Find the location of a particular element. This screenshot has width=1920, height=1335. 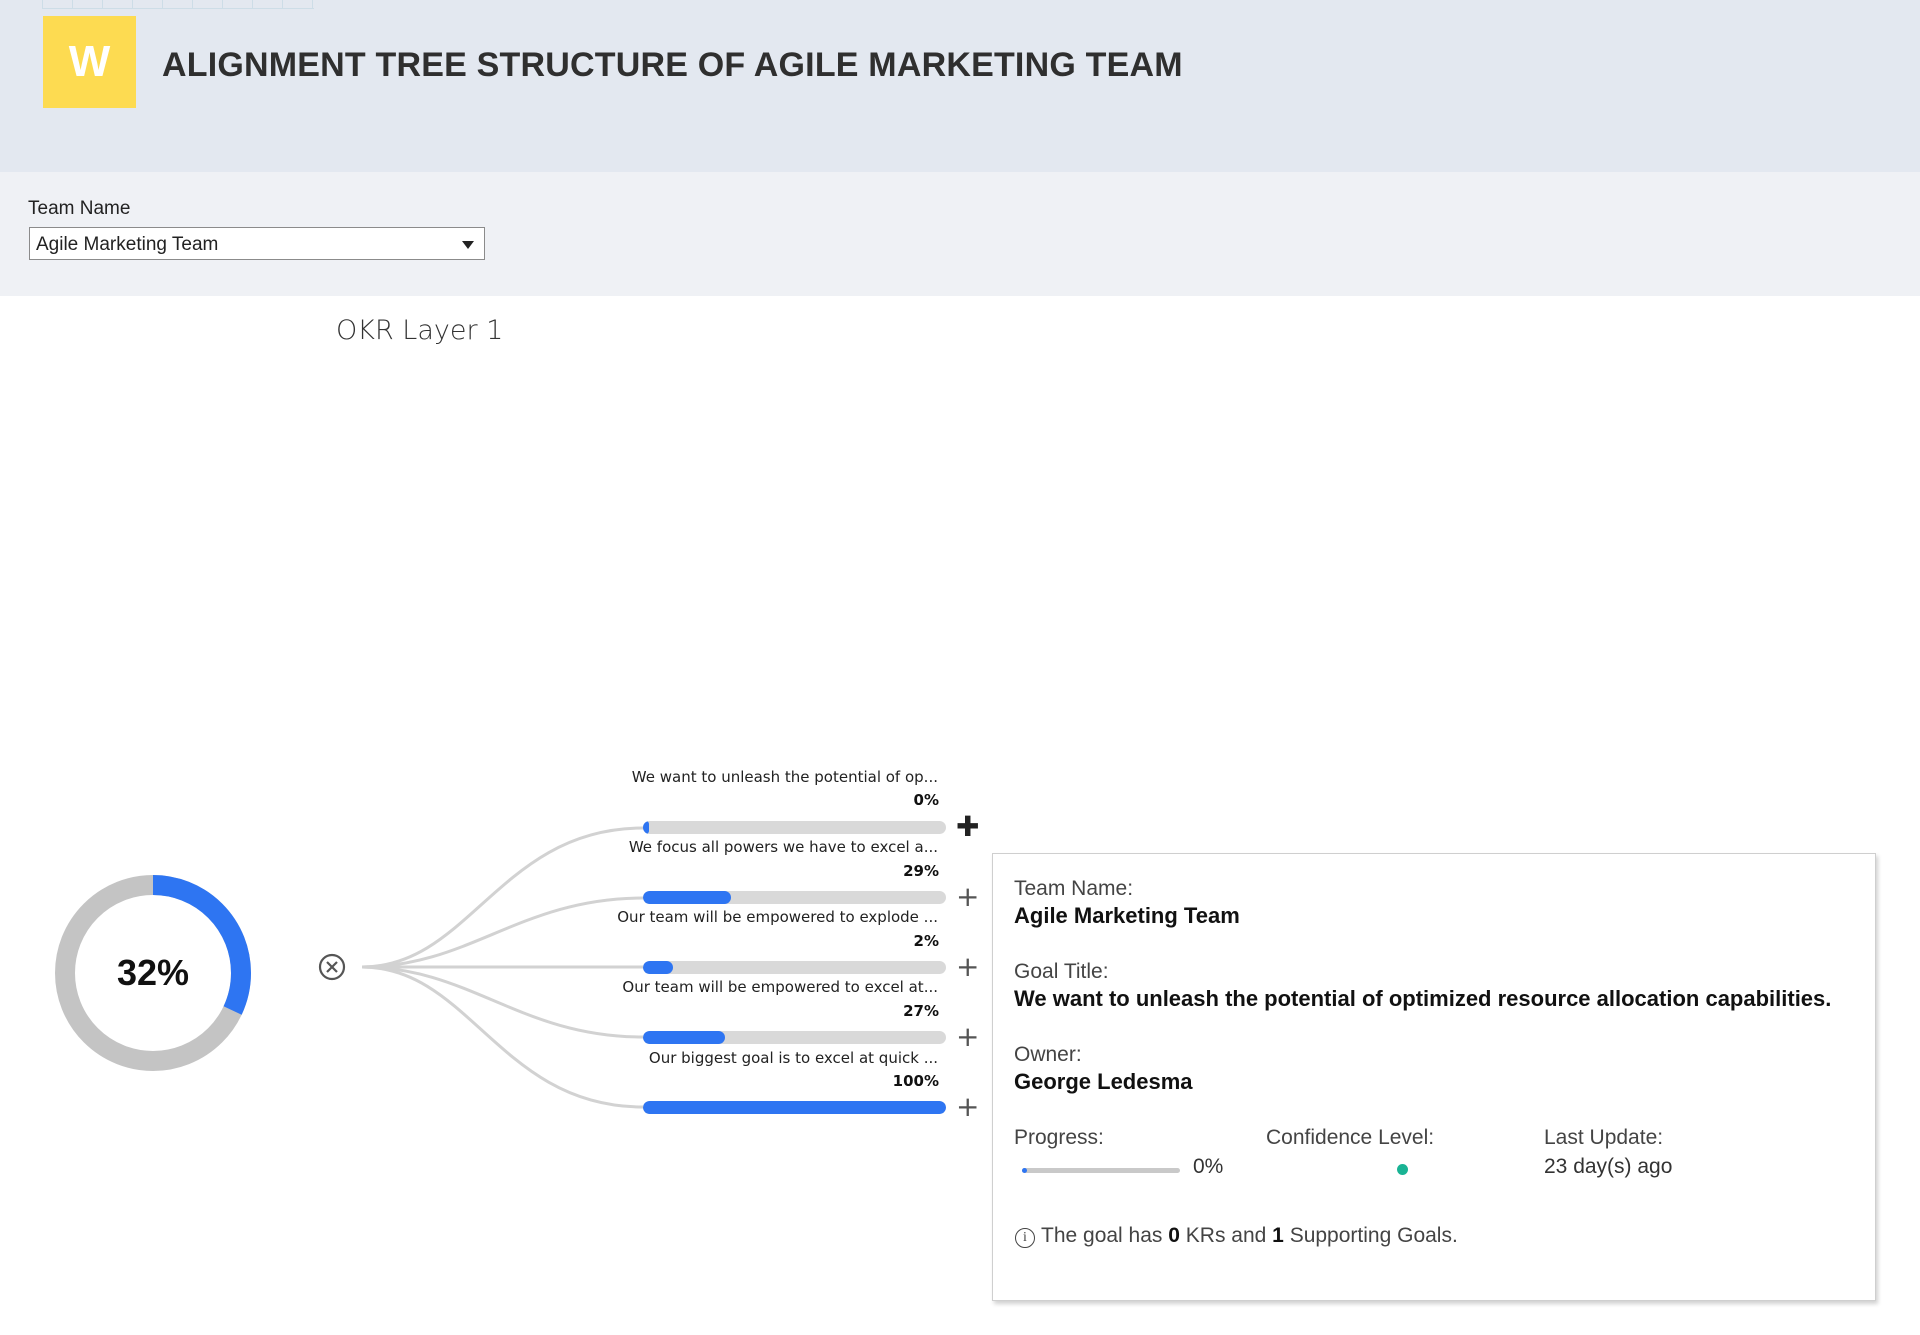

tooltip-team-label: Team Name: is located at coordinates (1074, 888).